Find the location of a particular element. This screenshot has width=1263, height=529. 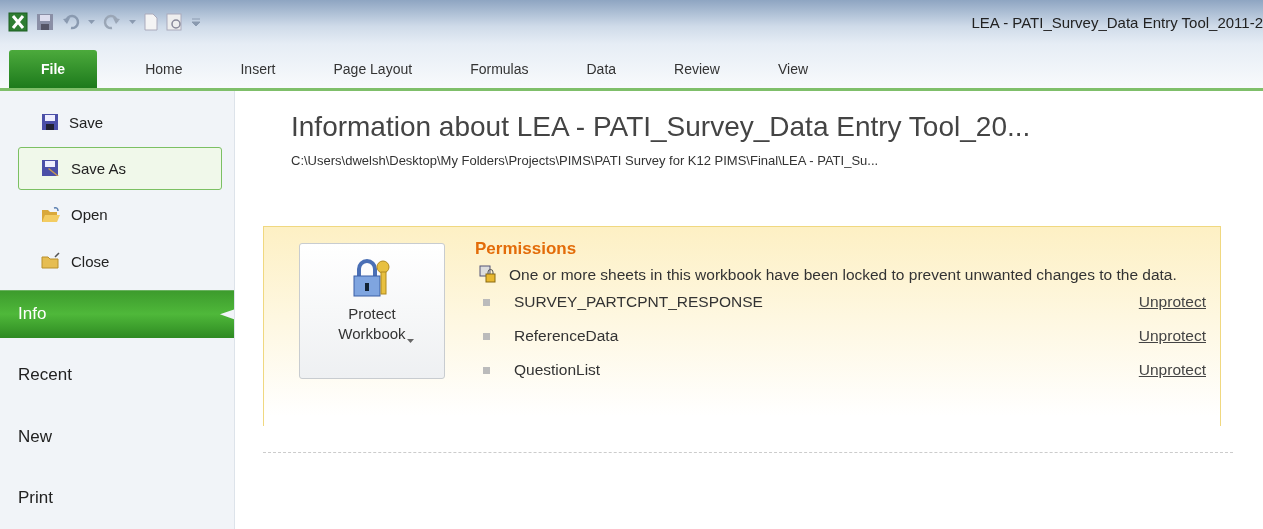

section-heading: Permissions is located at coordinates (526, 249).